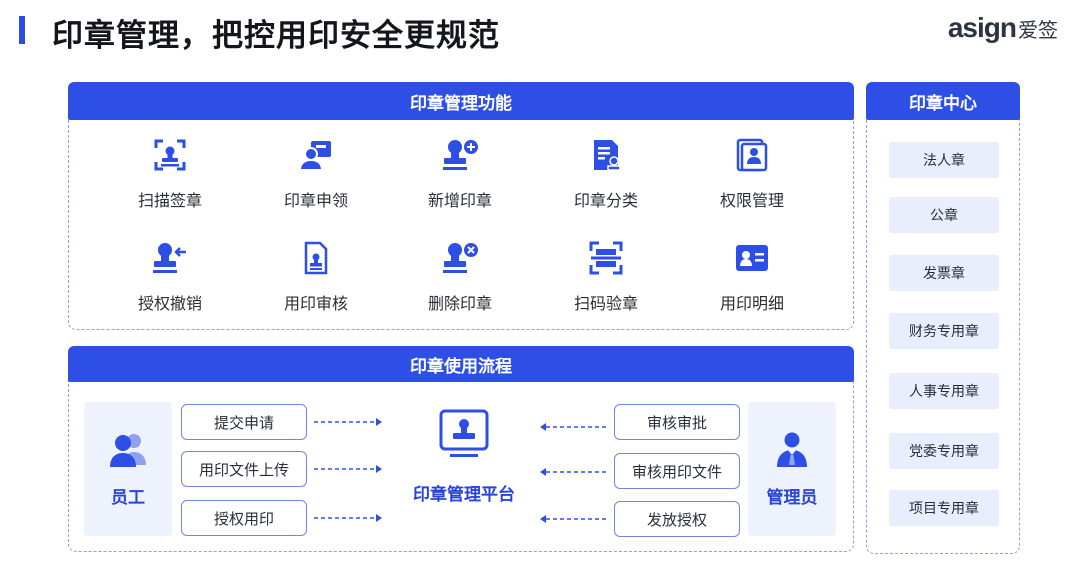 This screenshot has height=580, width=1080. I want to click on manager-label: 管理员, so click(792, 497).